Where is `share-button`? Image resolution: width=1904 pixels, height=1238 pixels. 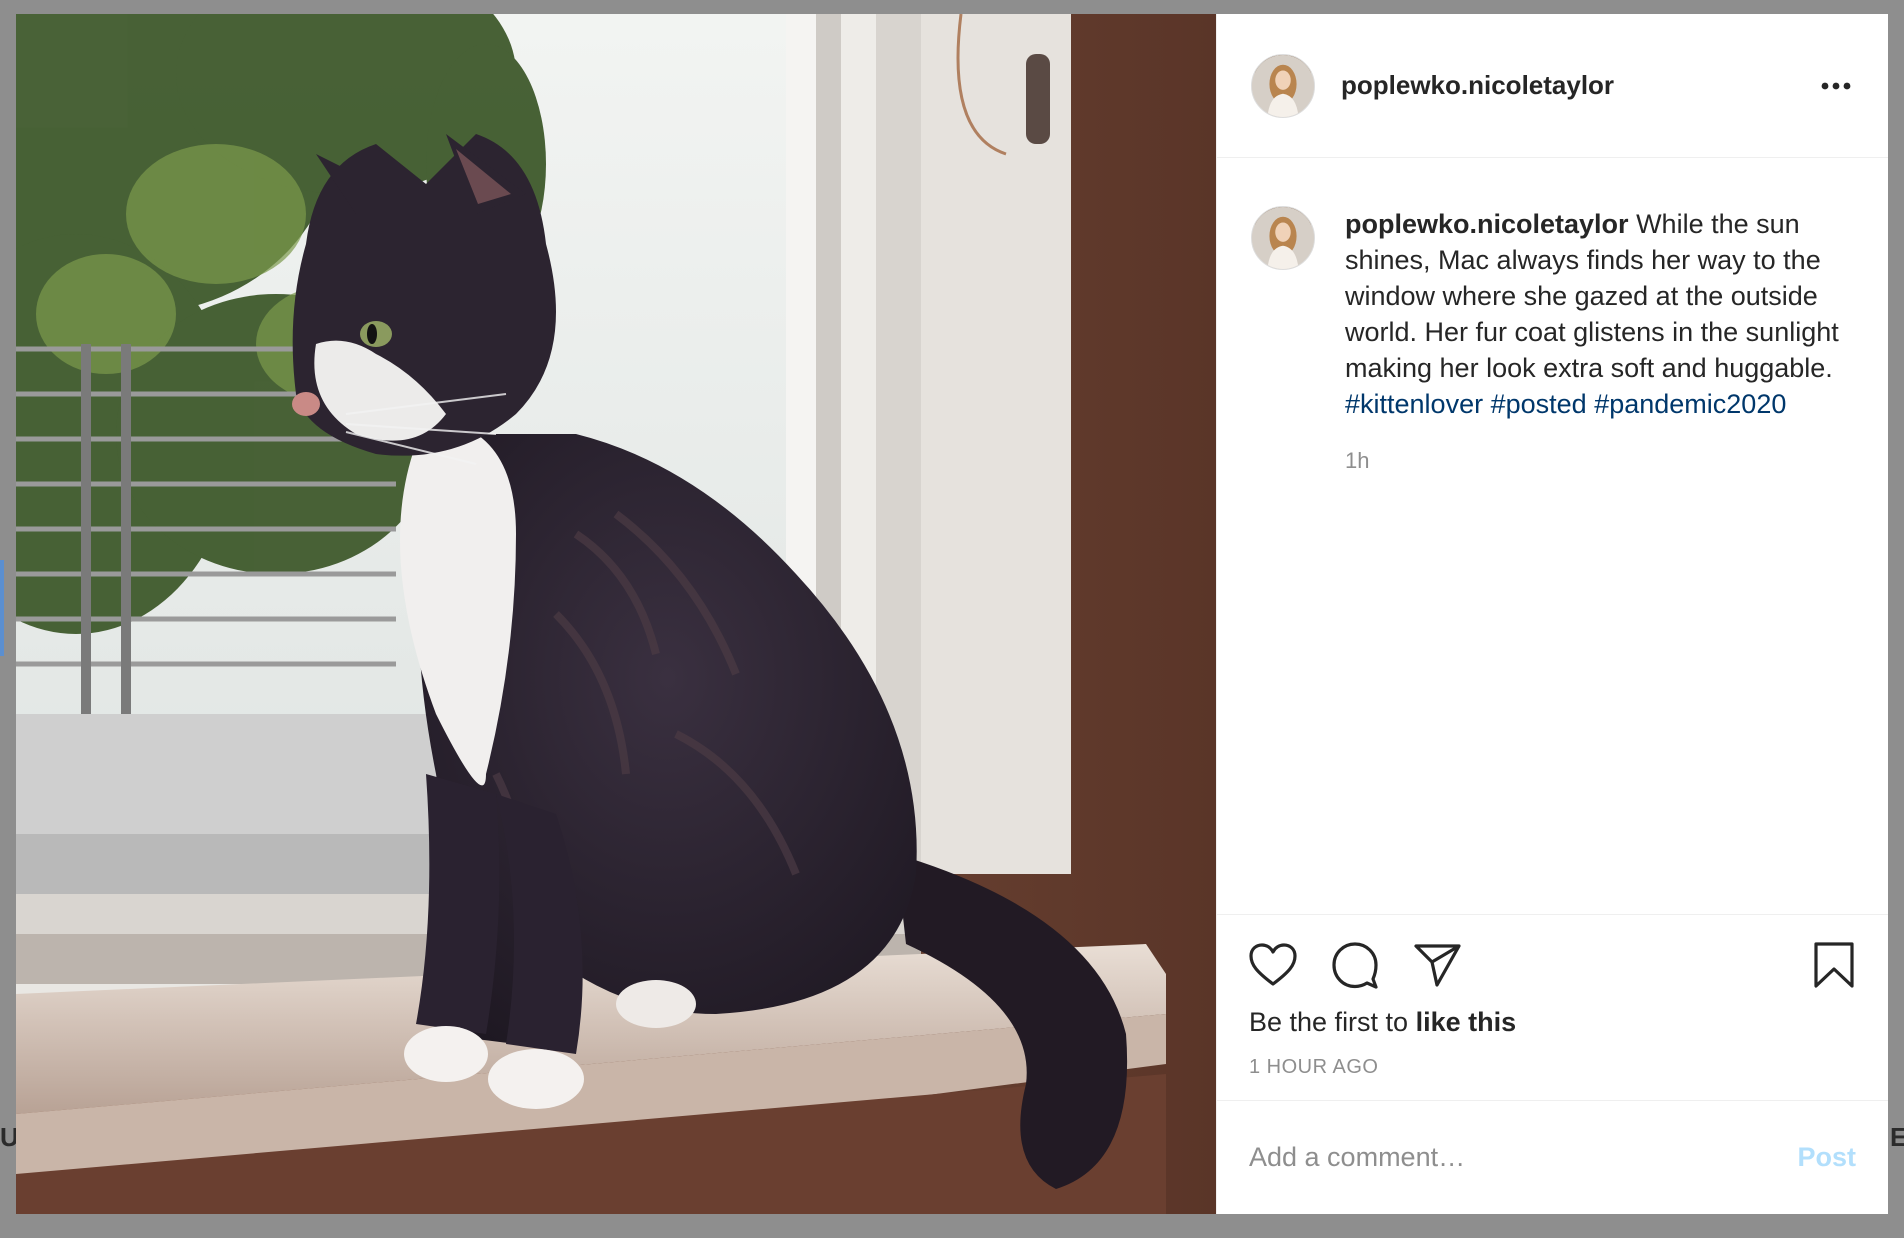 share-button is located at coordinates (1437, 965).